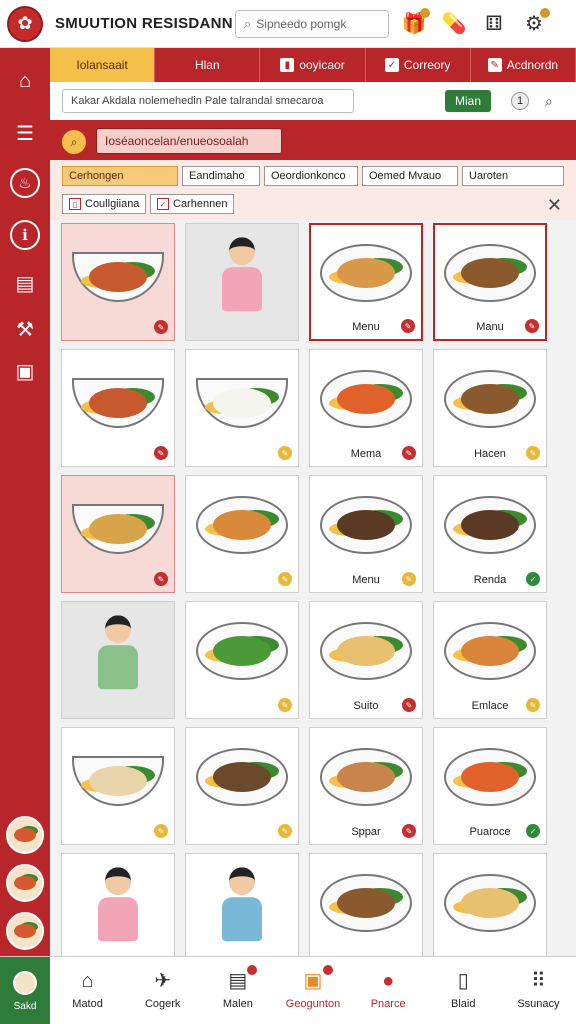 The image size is (576, 1024). I want to click on nav-item-blaid: ▯ Blaid, so click(463, 990).